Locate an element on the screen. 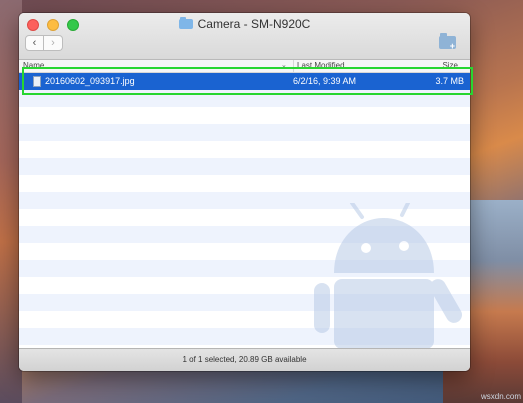 The width and height of the screenshot is (523, 403). chevron-right-icon: › is located at coordinates (53, 43).